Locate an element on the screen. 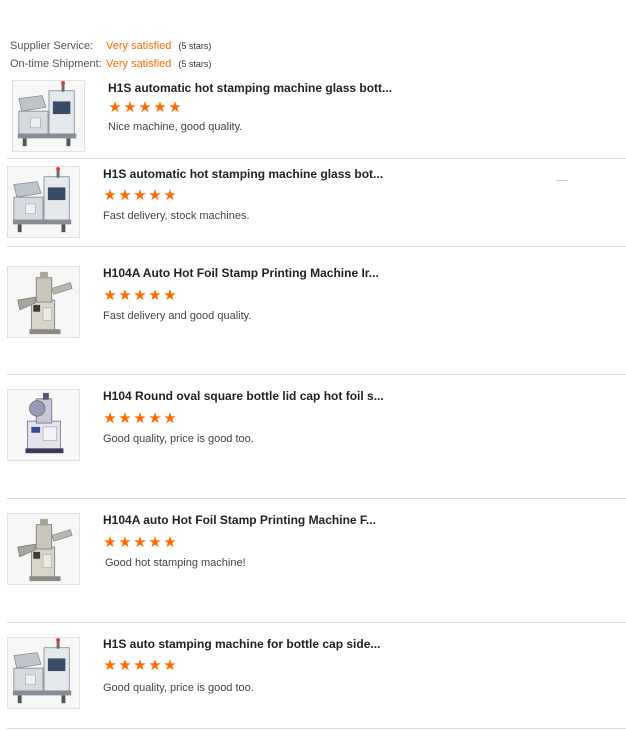 The height and width of the screenshot is (730, 626). divider-mark is located at coordinates (562, 180).